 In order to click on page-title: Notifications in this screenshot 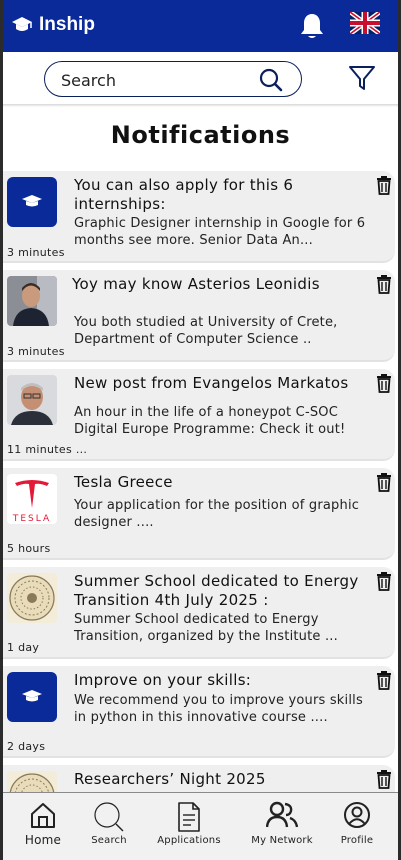, I will do `click(200, 135)`.